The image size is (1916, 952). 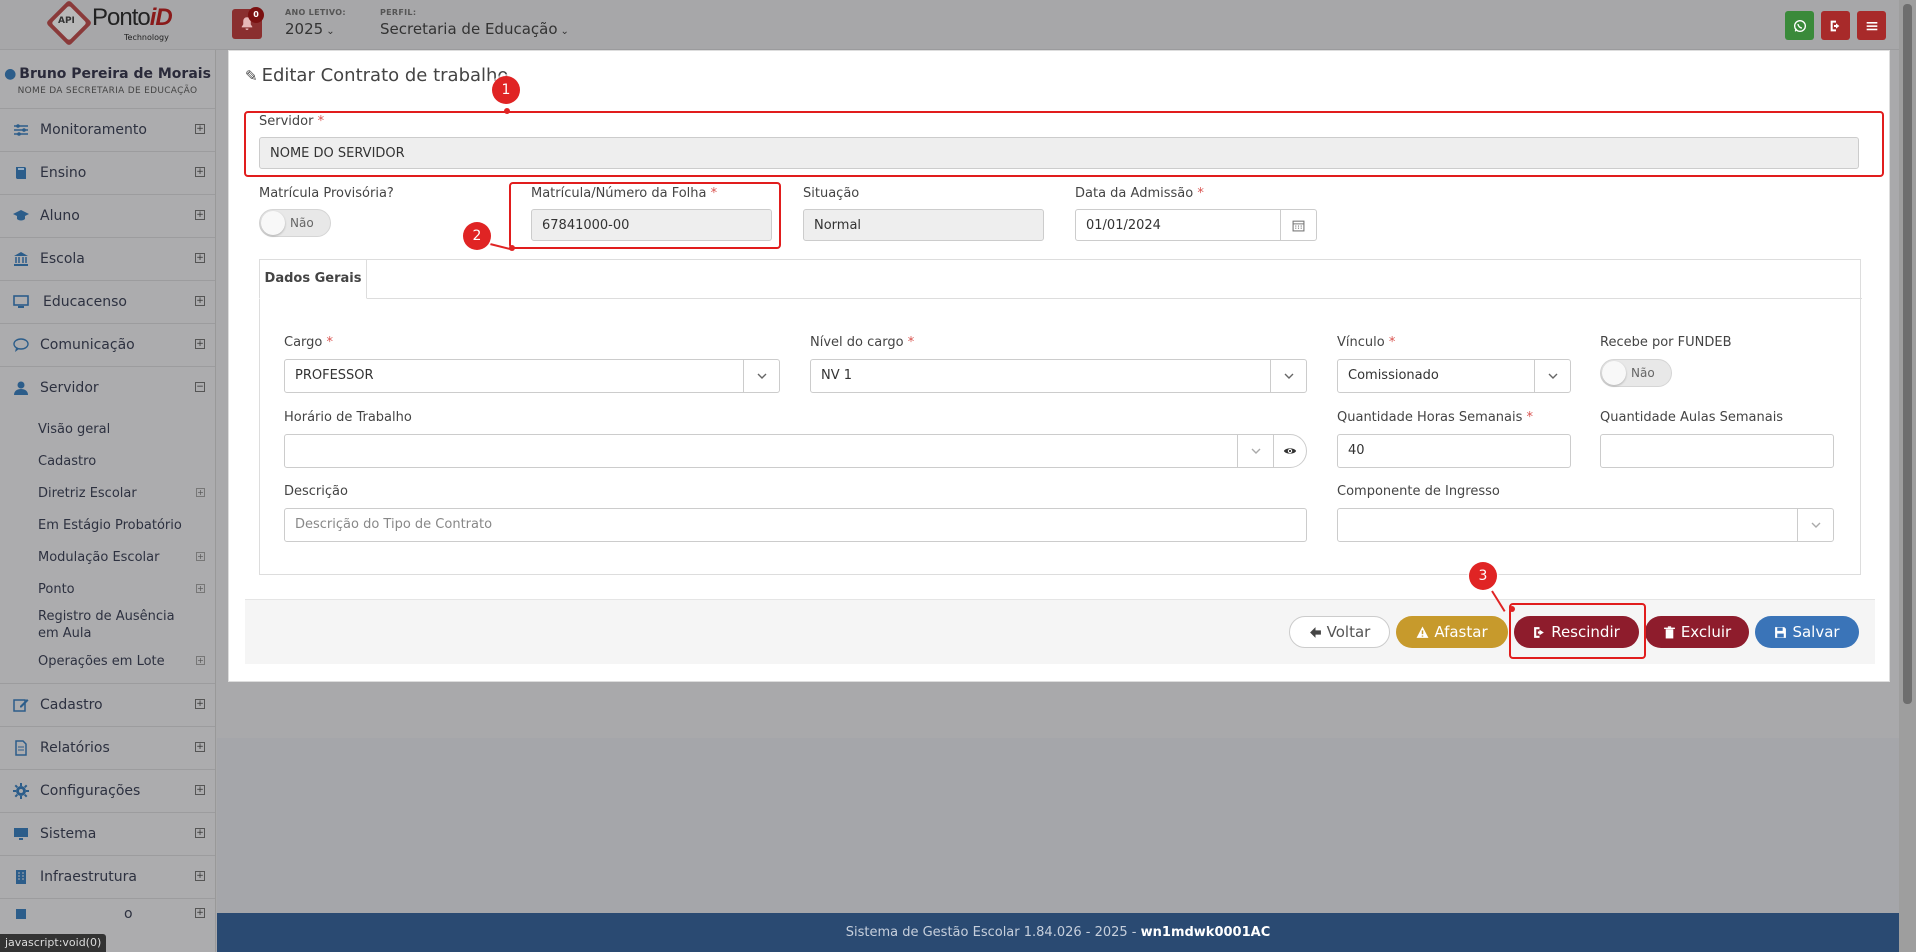 What do you see at coordinates (251, 76) in the screenshot?
I see `edit-icon: ✎` at bounding box center [251, 76].